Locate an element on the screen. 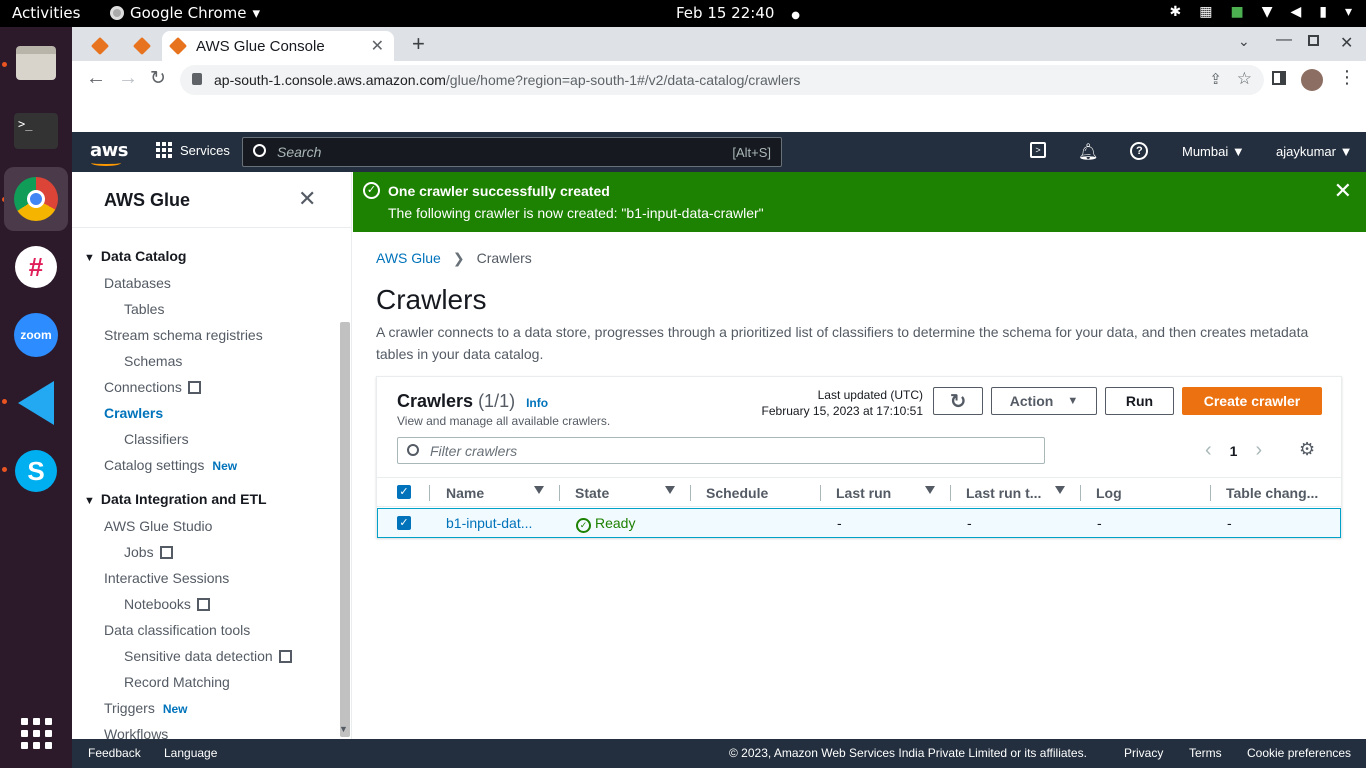  action-dropdown: Action ▼ is located at coordinates (1044, 401).